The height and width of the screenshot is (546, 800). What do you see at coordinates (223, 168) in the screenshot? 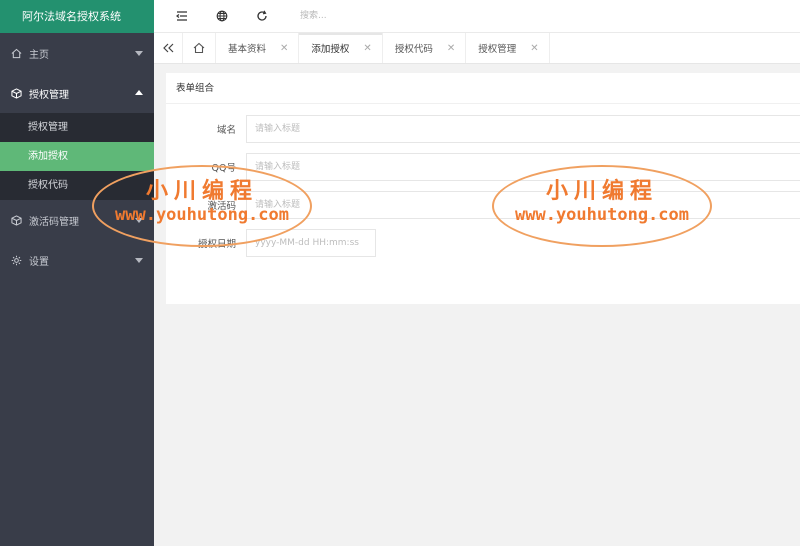
I see `qq-label: QQ号` at bounding box center [223, 168].